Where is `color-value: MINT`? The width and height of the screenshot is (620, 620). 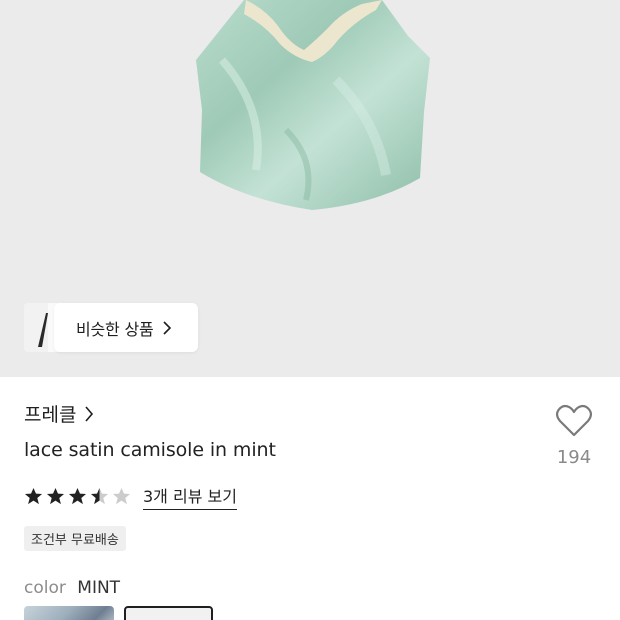 color-value: MINT is located at coordinates (99, 588).